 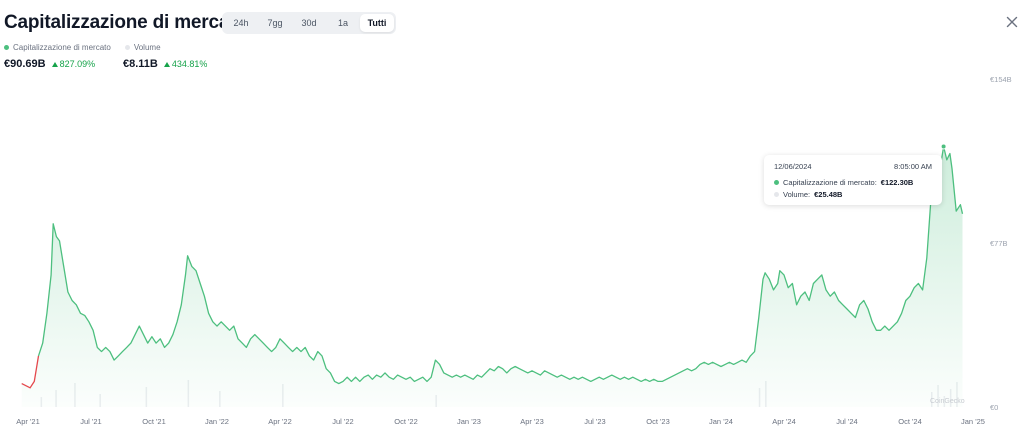 What do you see at coordinates (797, 194) in the screenshot?
I see `tooltip-volume-label: Volume:` at bounding box center [797, 194].